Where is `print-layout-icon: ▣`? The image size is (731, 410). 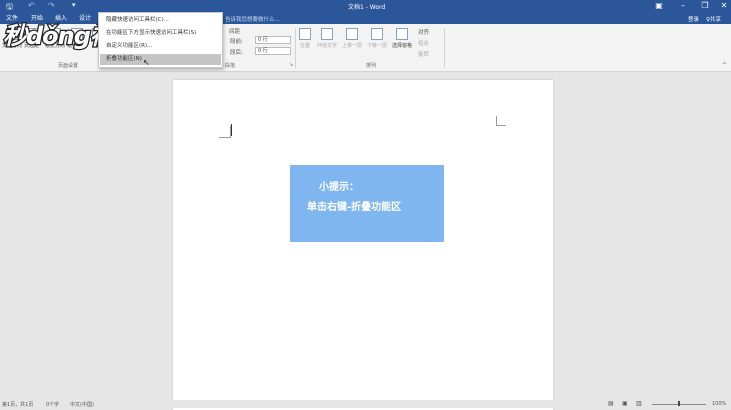
print-layout-icon: ▣ is located at coordinates (625, 403).